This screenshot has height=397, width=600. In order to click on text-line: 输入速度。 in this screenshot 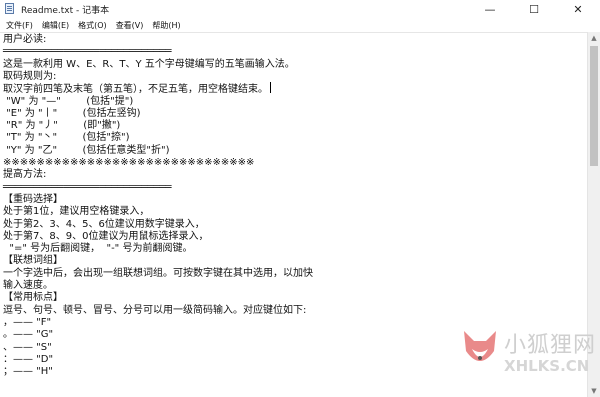, I will do `click(28, 285)`.